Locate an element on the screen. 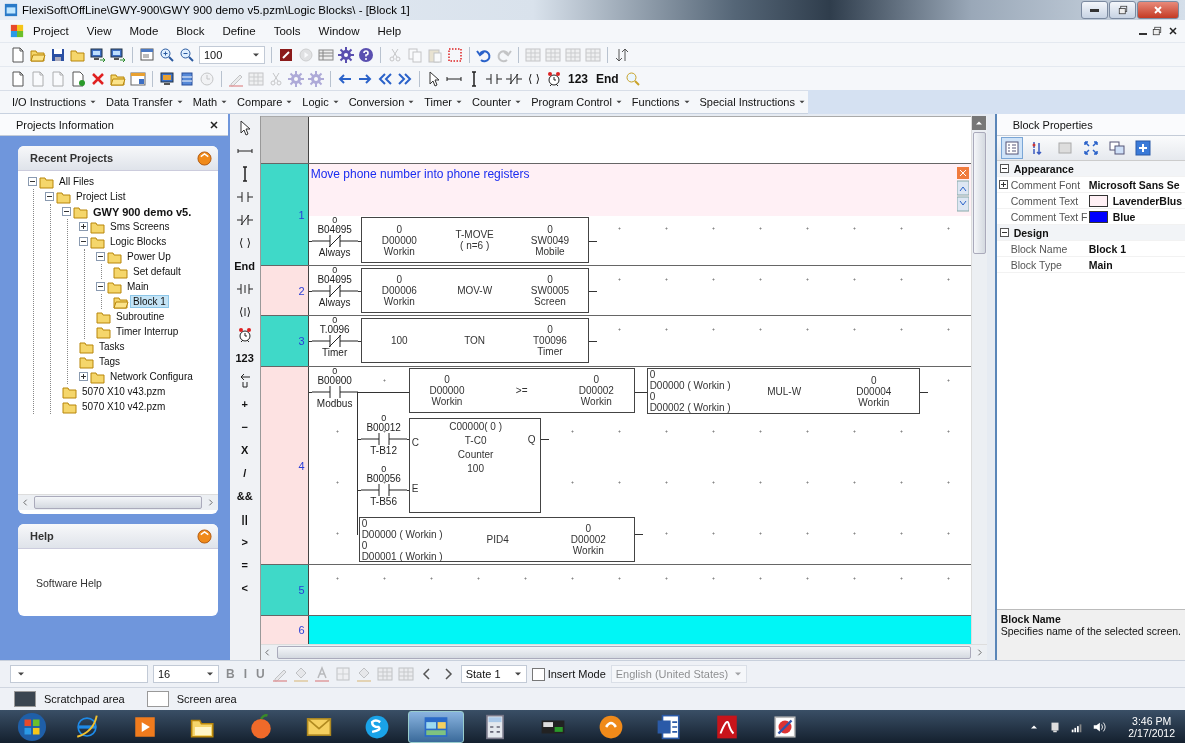 The height and width of the screenshot is (743, 1185). stop-icon is located at coordinates (286, 54).